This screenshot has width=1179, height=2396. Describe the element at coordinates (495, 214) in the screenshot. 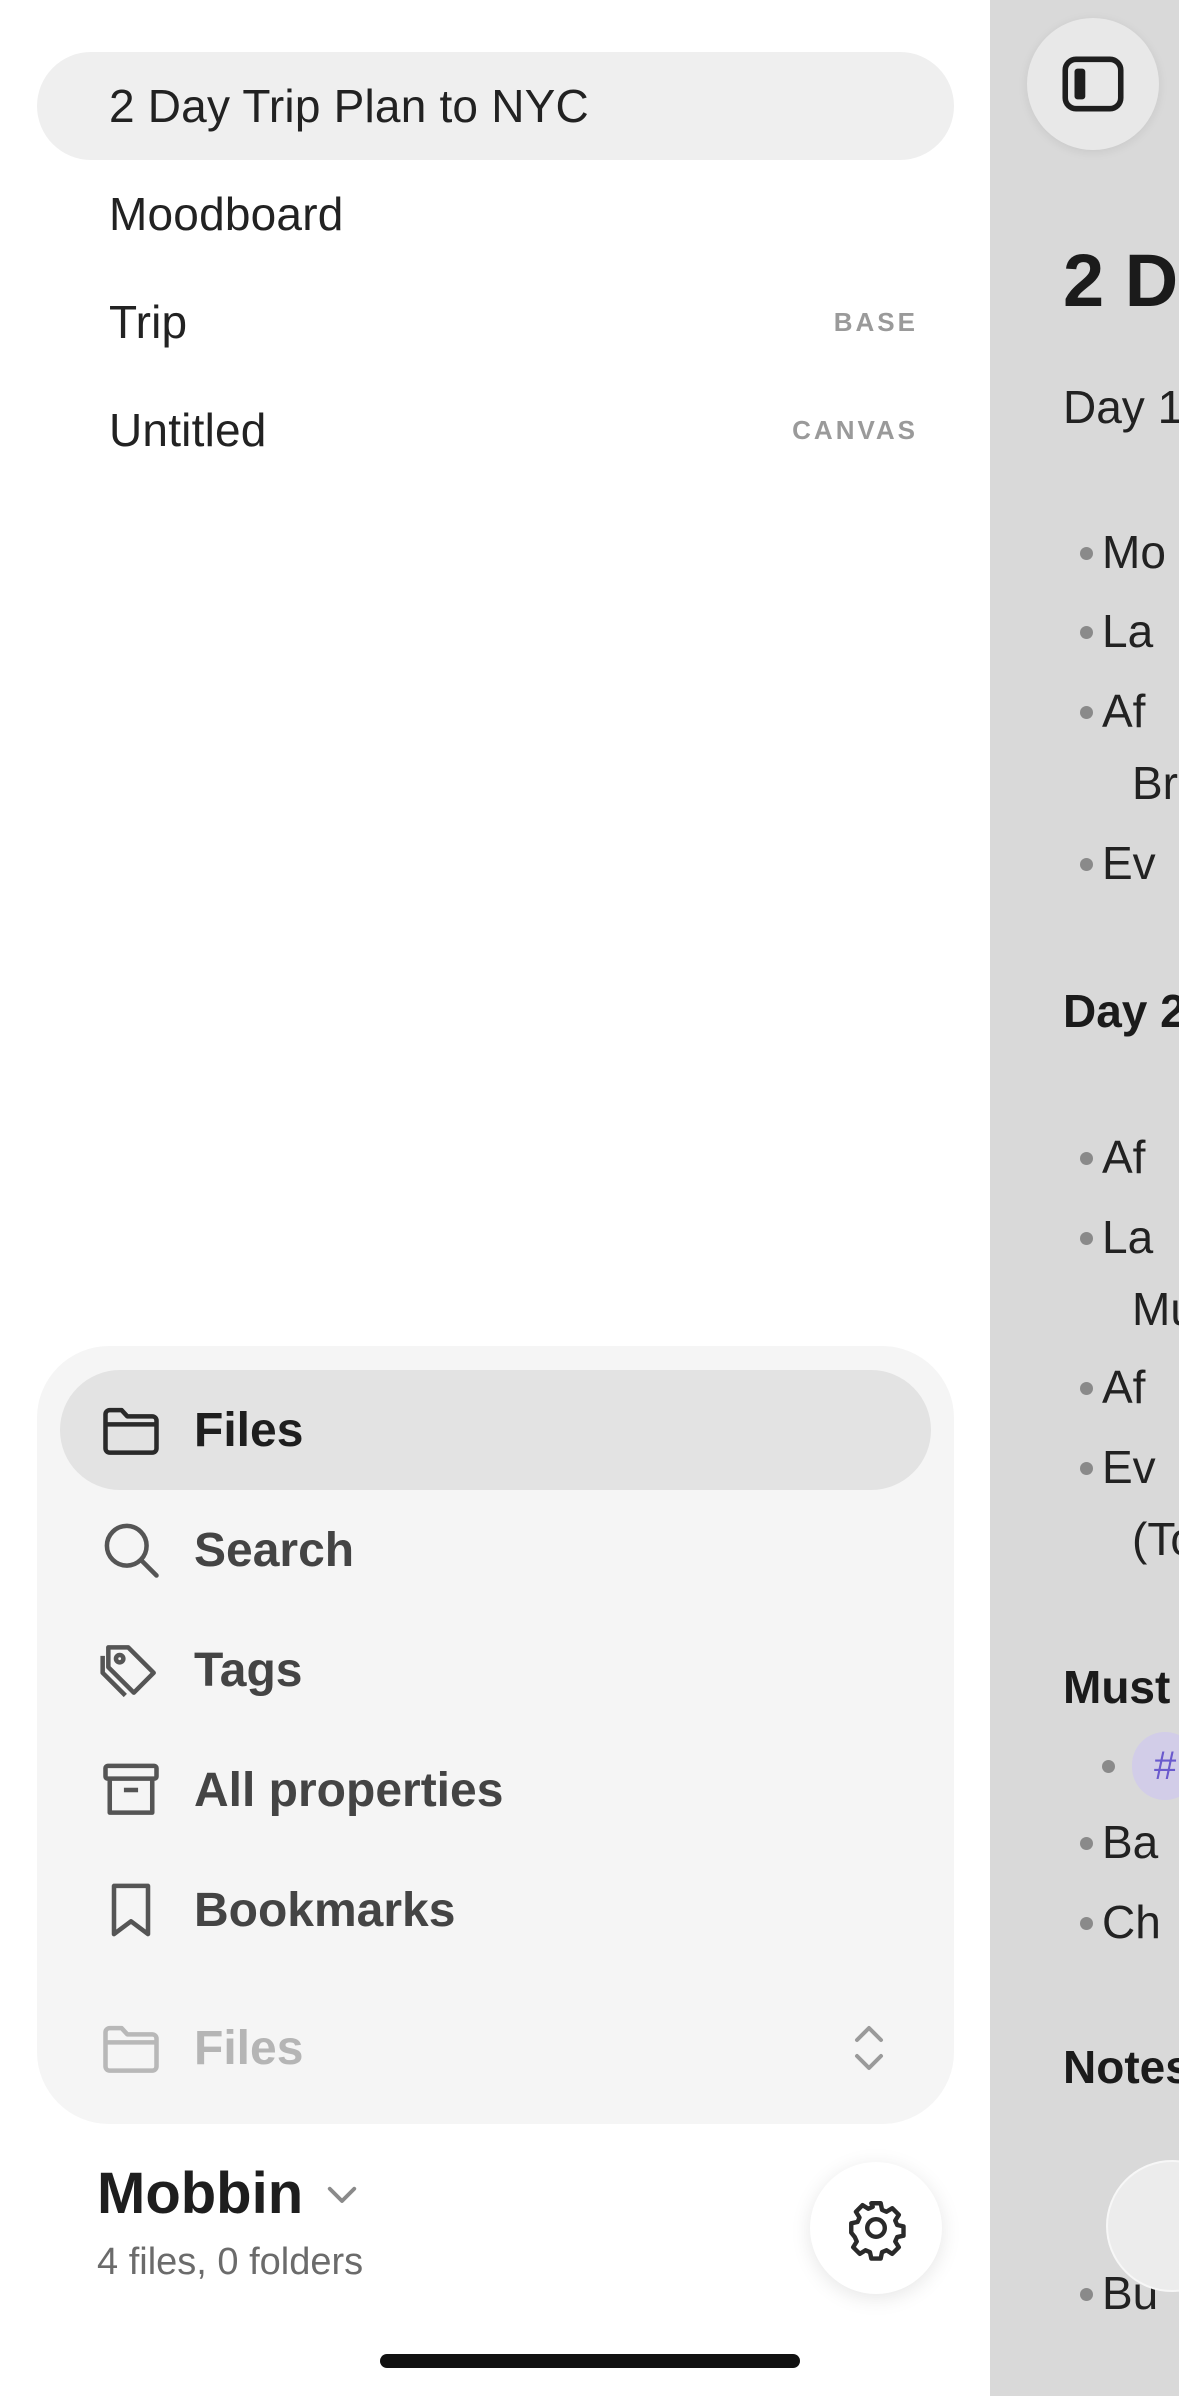

I see `file-item-moodboard: Moodboard` at that location.